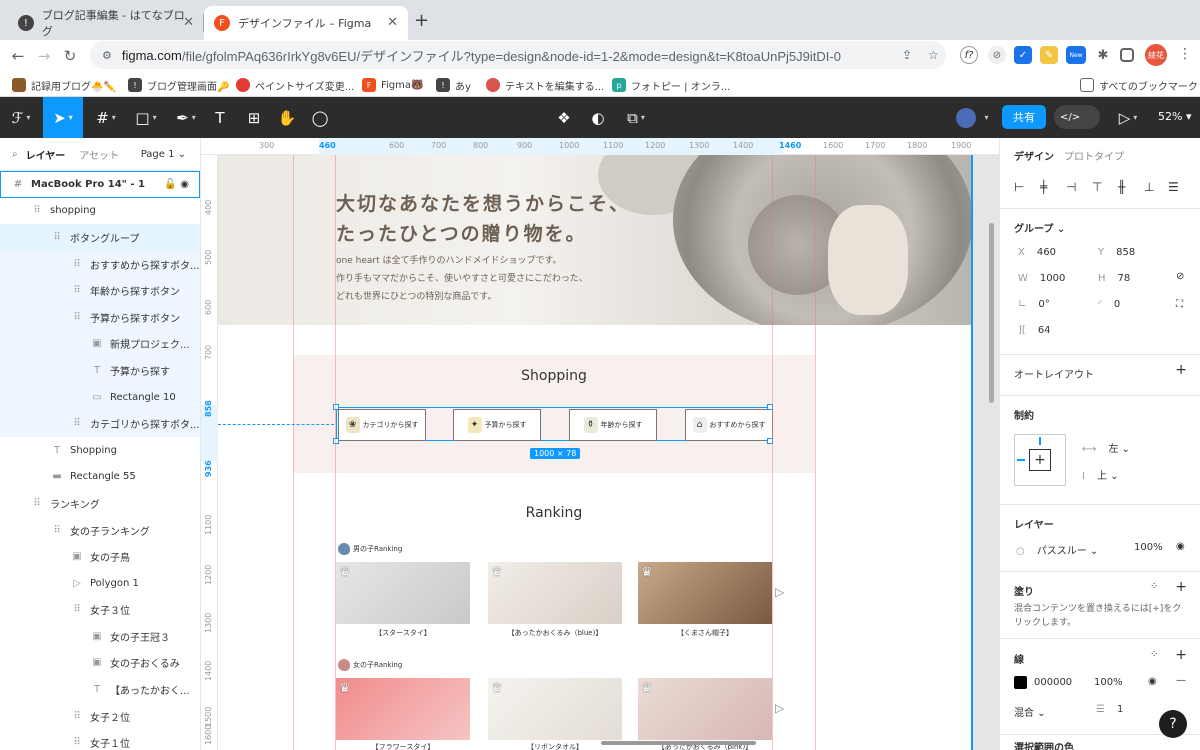 This screenshot has height=750, width=1200. What do you see at coordinates (1053, 682) in the screenshot?
I see `stroke-color-field: 000000` at bounding box center [1053, 682].